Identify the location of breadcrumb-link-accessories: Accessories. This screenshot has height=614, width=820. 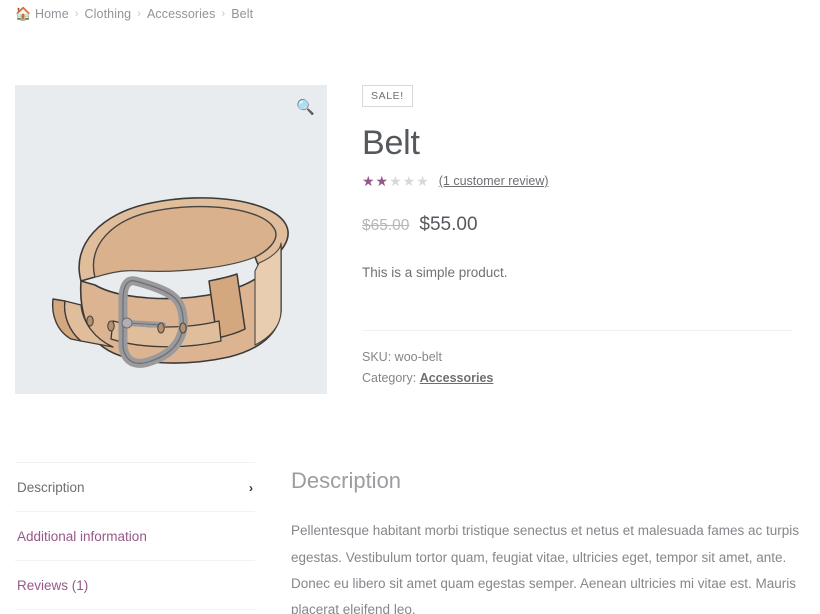
(181, 14).